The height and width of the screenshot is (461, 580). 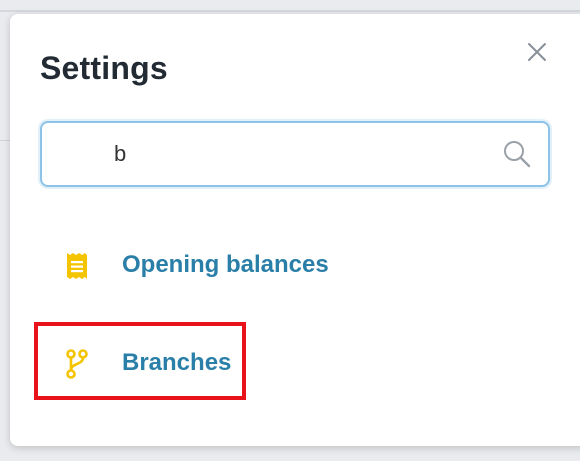 I want to click on close-button, so click(x=537, y=52).